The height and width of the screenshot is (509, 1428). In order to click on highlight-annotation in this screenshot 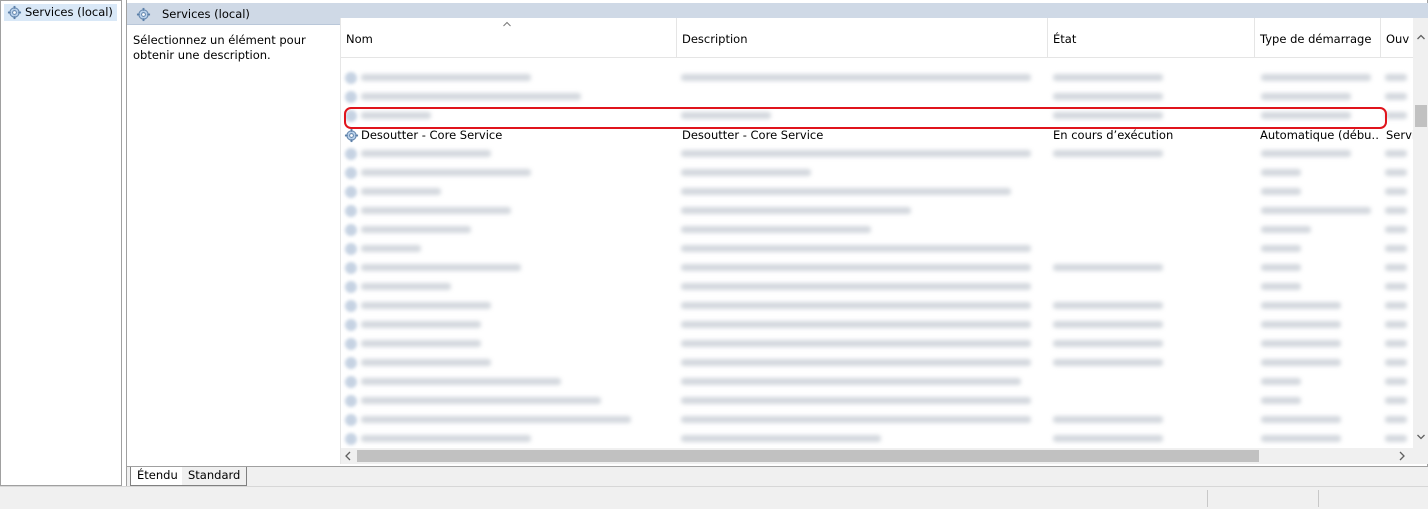, I will do `click(865, 118)`.